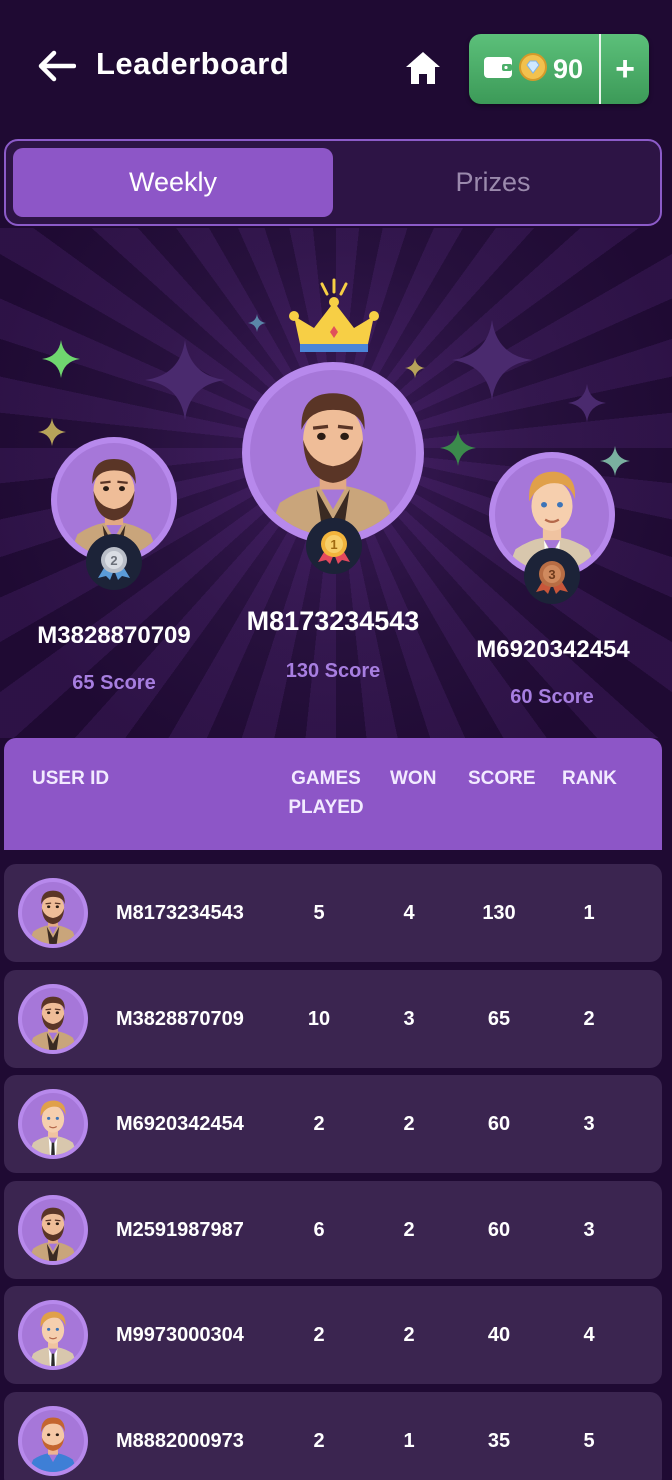  What do you see at coordinates (333, 1124) in the screenshot?
I see `table-row: M6920342454 2 2 60 3` at bounding box center [333, 1124].